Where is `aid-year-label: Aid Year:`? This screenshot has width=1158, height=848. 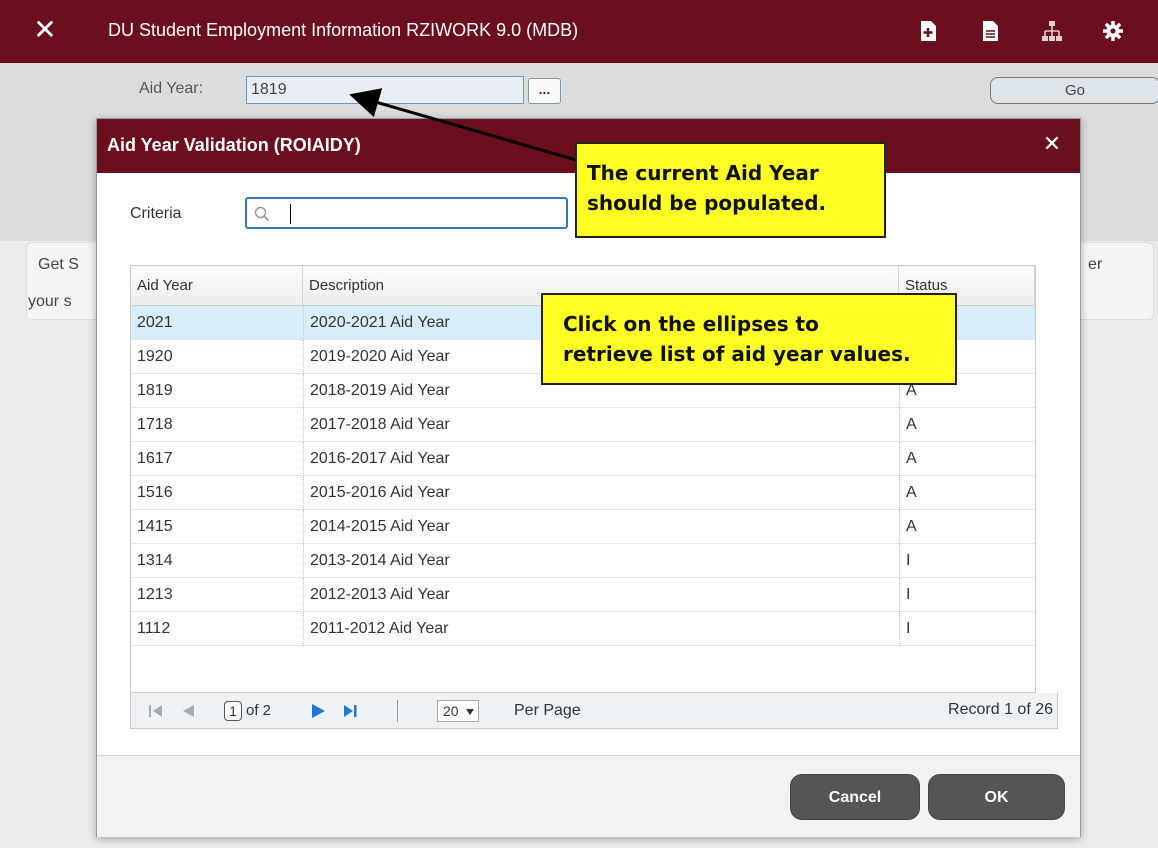 aid-year-label: Aid Year: is located at coordinates (171, 88).